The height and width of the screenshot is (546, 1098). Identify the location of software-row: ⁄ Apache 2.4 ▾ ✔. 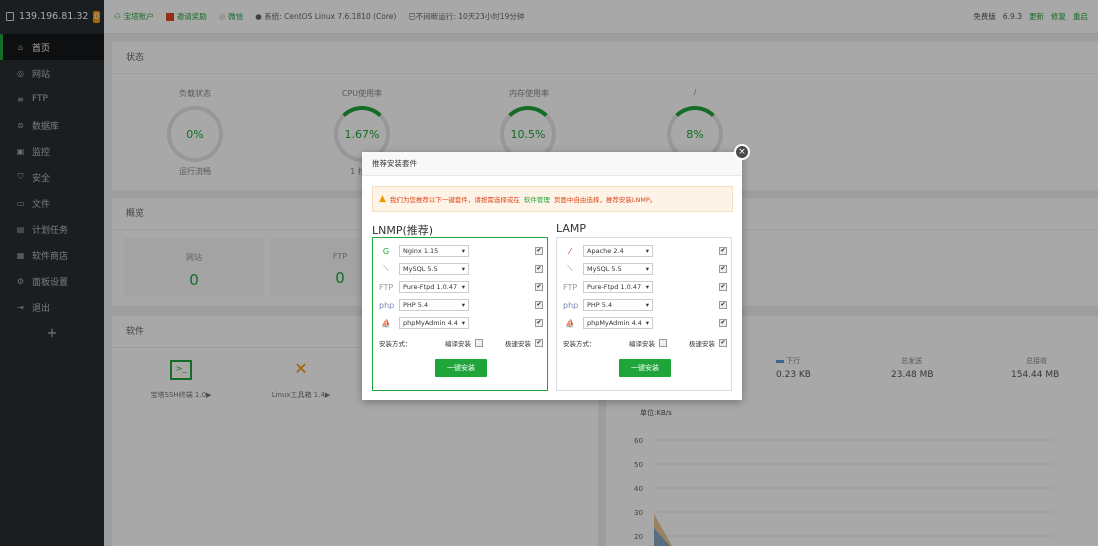
(645, 251).